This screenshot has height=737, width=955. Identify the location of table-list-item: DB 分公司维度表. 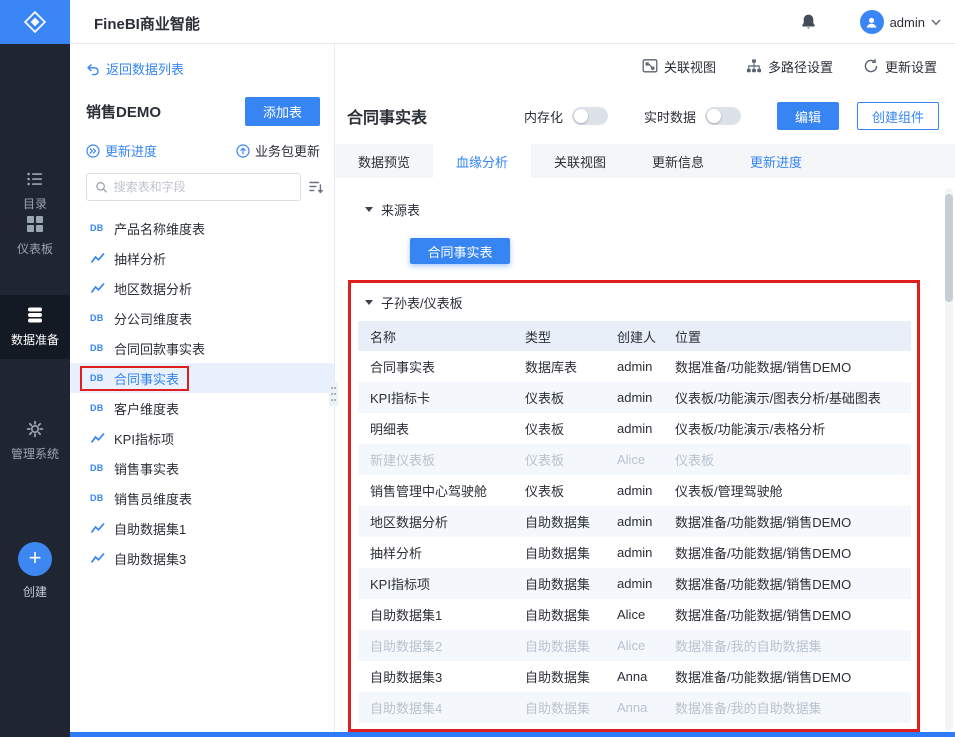
(202, 318).